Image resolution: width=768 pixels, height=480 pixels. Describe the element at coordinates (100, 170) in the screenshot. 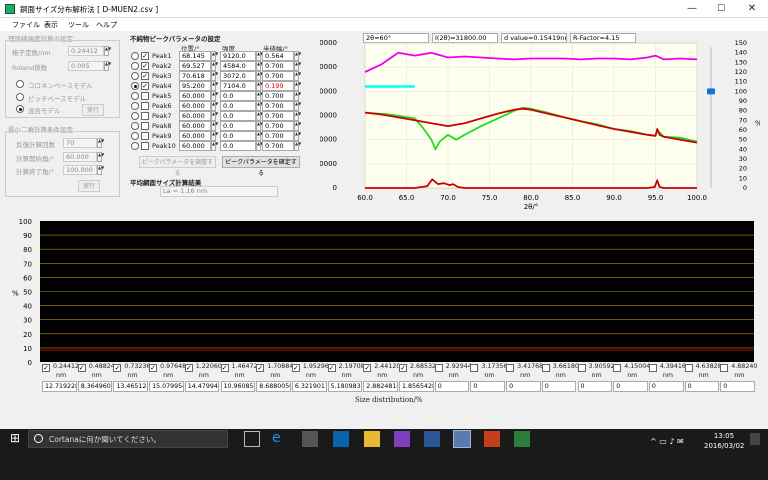

I see `end-angle-spinner: ▲▼` at that location.